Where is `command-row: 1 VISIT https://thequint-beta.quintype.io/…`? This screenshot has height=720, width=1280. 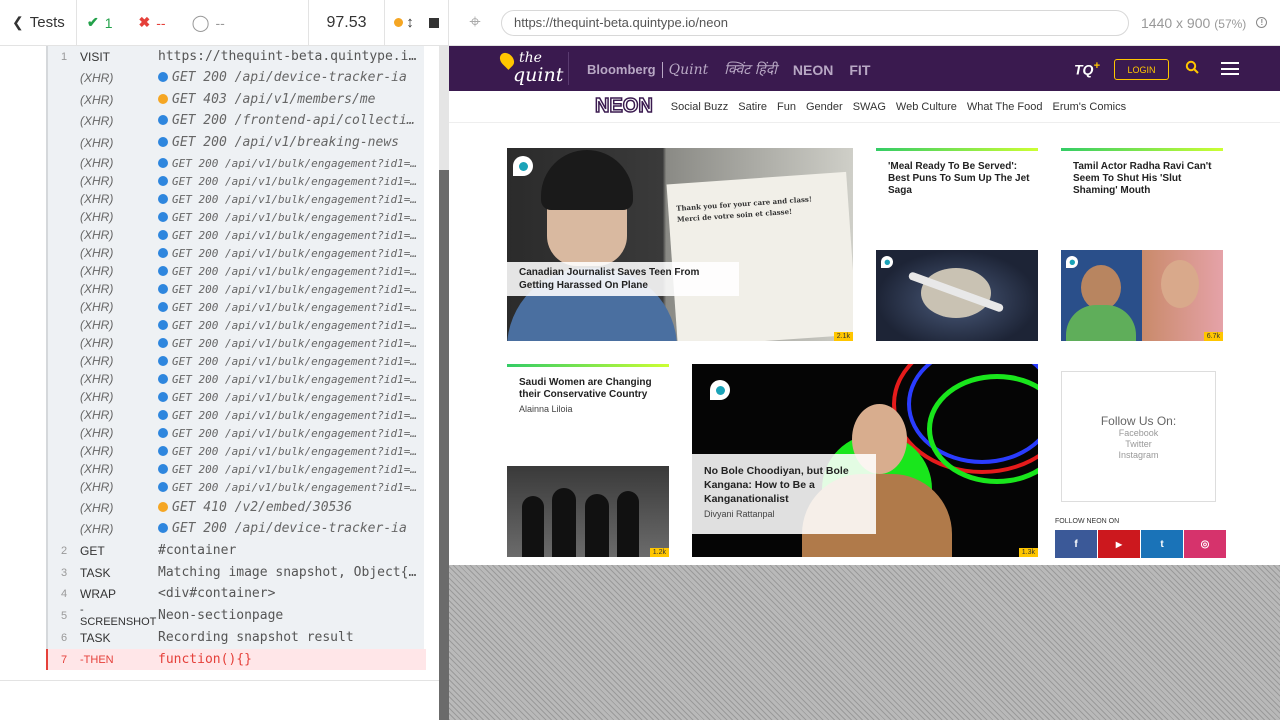
command-row: 1 VISIT https://thequint-beta.quintype.io/… is located at coordinates (237, 56).